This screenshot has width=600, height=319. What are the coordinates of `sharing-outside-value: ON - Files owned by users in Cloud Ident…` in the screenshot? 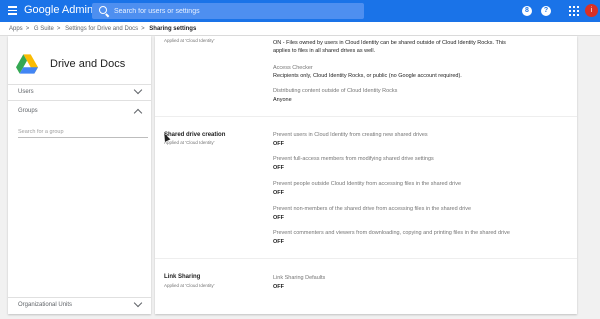 It's located at (389, 47).